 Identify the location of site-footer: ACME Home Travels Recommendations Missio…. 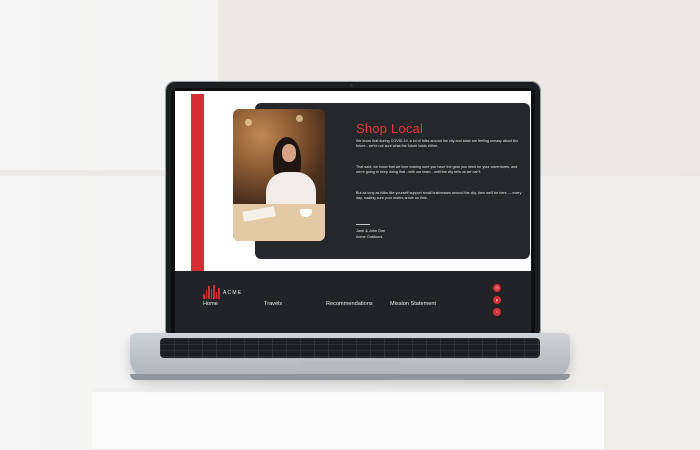
(353, 302).